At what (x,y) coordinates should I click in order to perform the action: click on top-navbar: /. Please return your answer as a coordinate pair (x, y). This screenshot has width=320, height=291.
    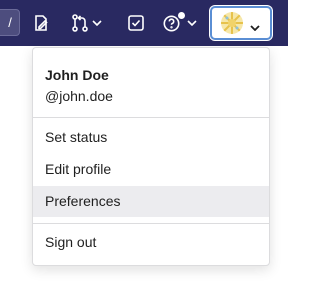
    Looking at the image, I should click on (144, 23).